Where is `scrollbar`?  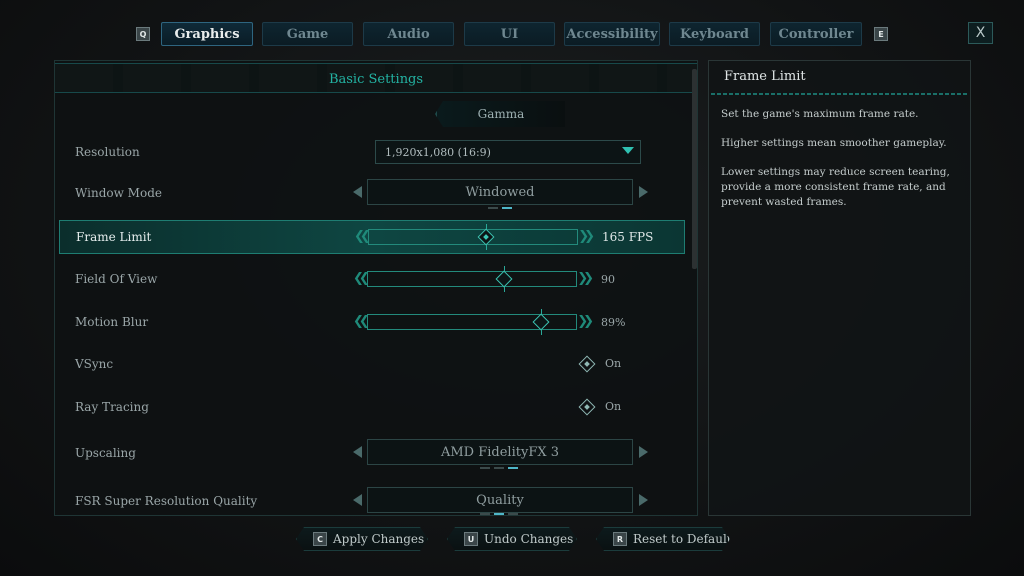 scrollbar is located at coordinates (694, 169).